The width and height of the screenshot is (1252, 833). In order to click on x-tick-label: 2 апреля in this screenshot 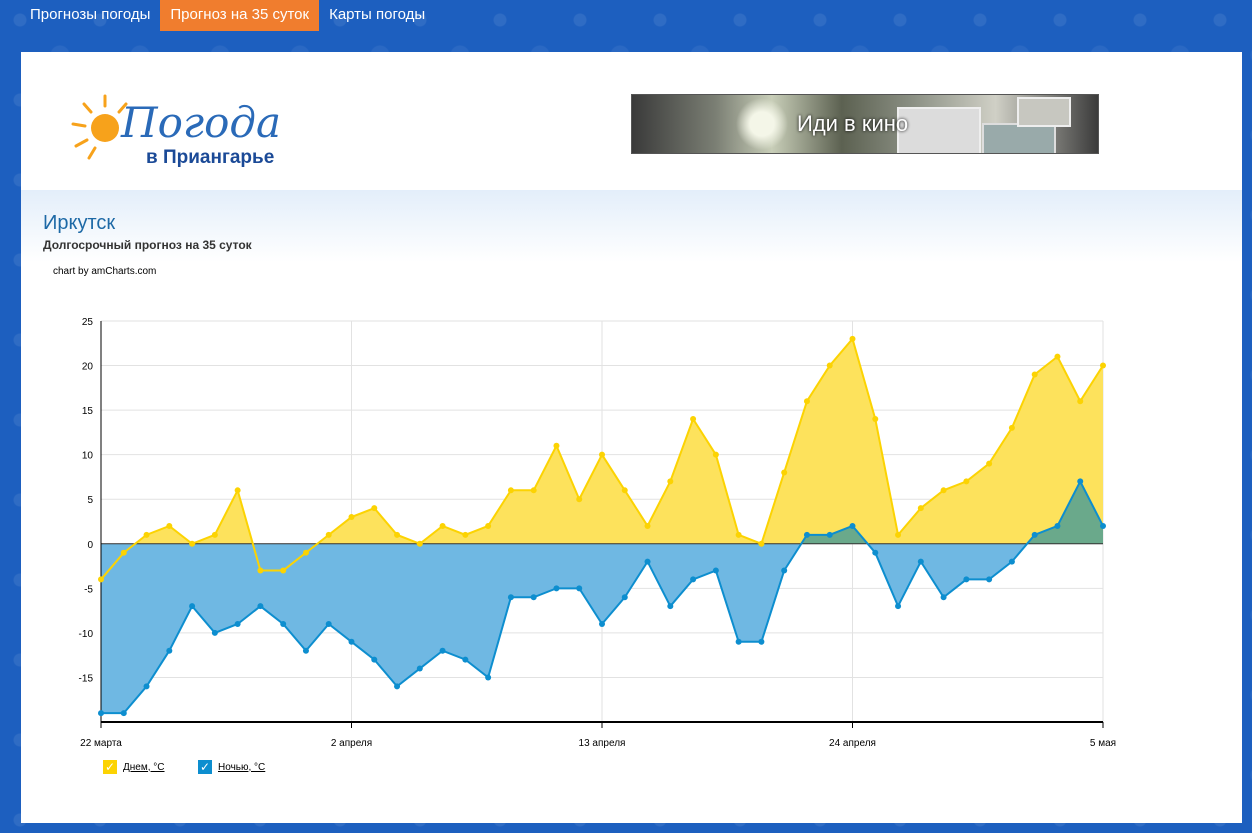, I will do `click(351, 743)`.